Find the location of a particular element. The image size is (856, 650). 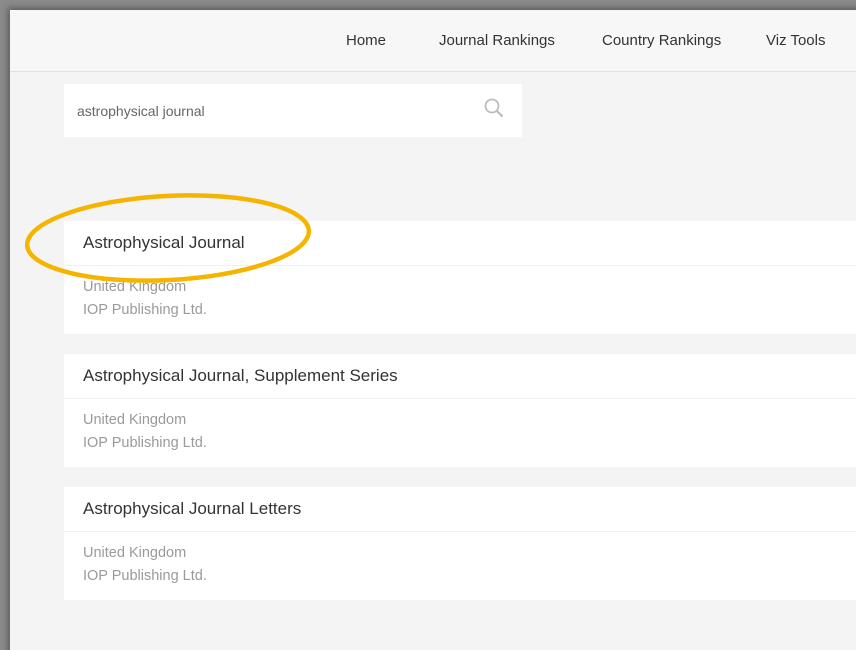

search-input is located at coordinates (264, 110).